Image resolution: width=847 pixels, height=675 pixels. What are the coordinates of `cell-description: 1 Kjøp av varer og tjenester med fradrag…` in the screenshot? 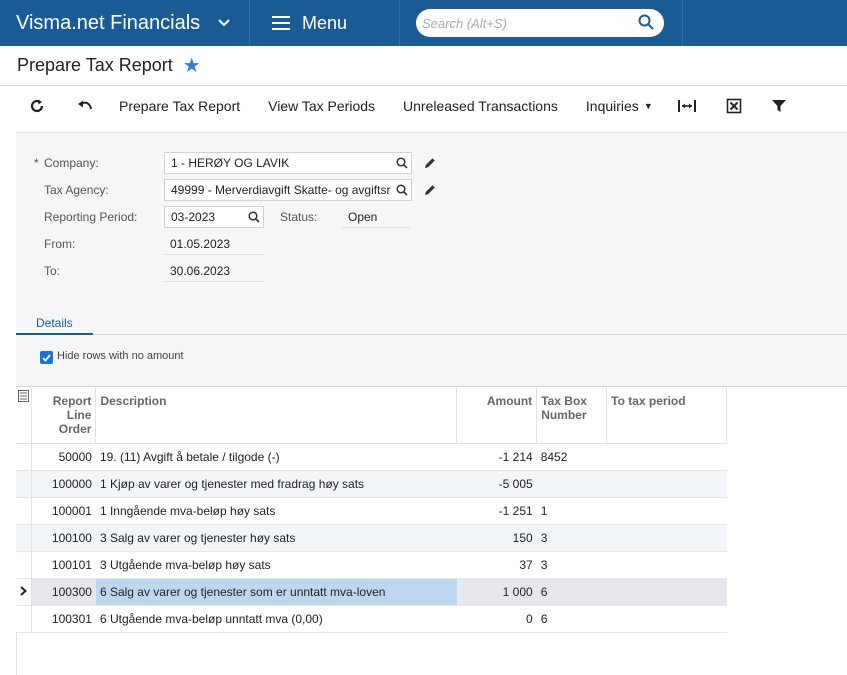 It's located at (276, 484).